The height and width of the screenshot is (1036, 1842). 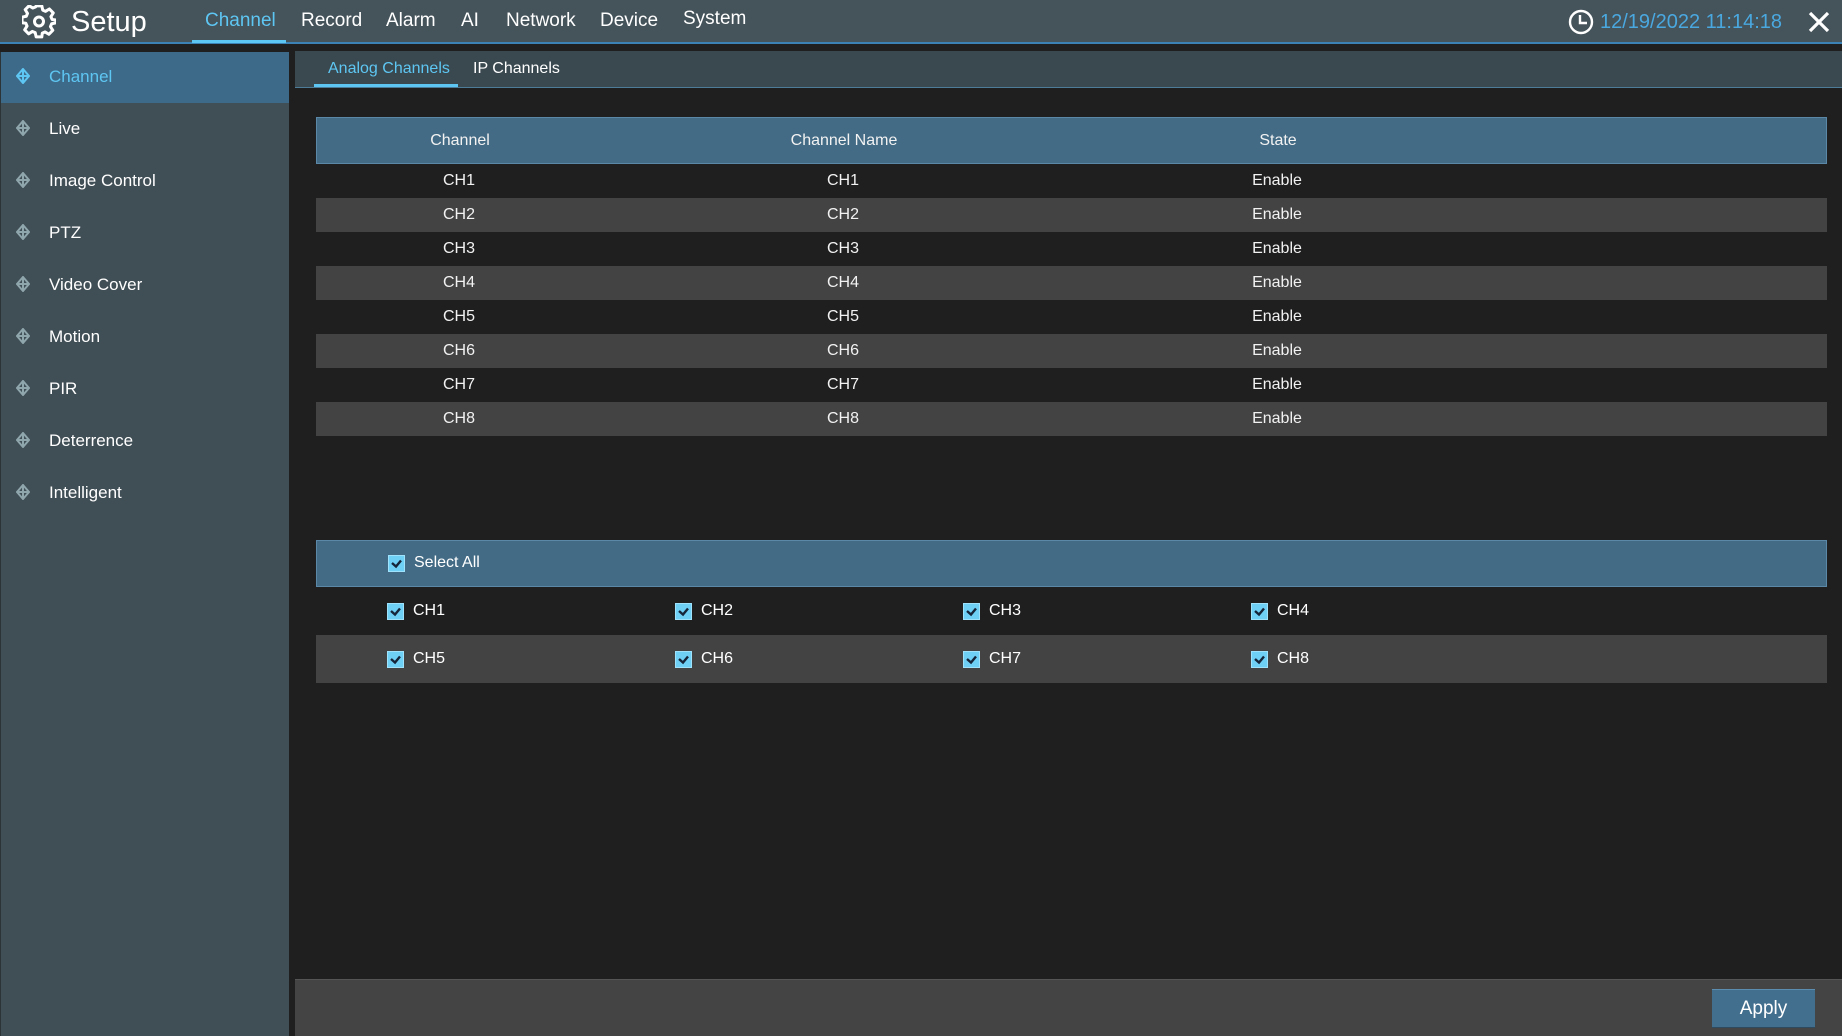 I want to click on apply-button: Apply, so click(x=1763, y=1008).